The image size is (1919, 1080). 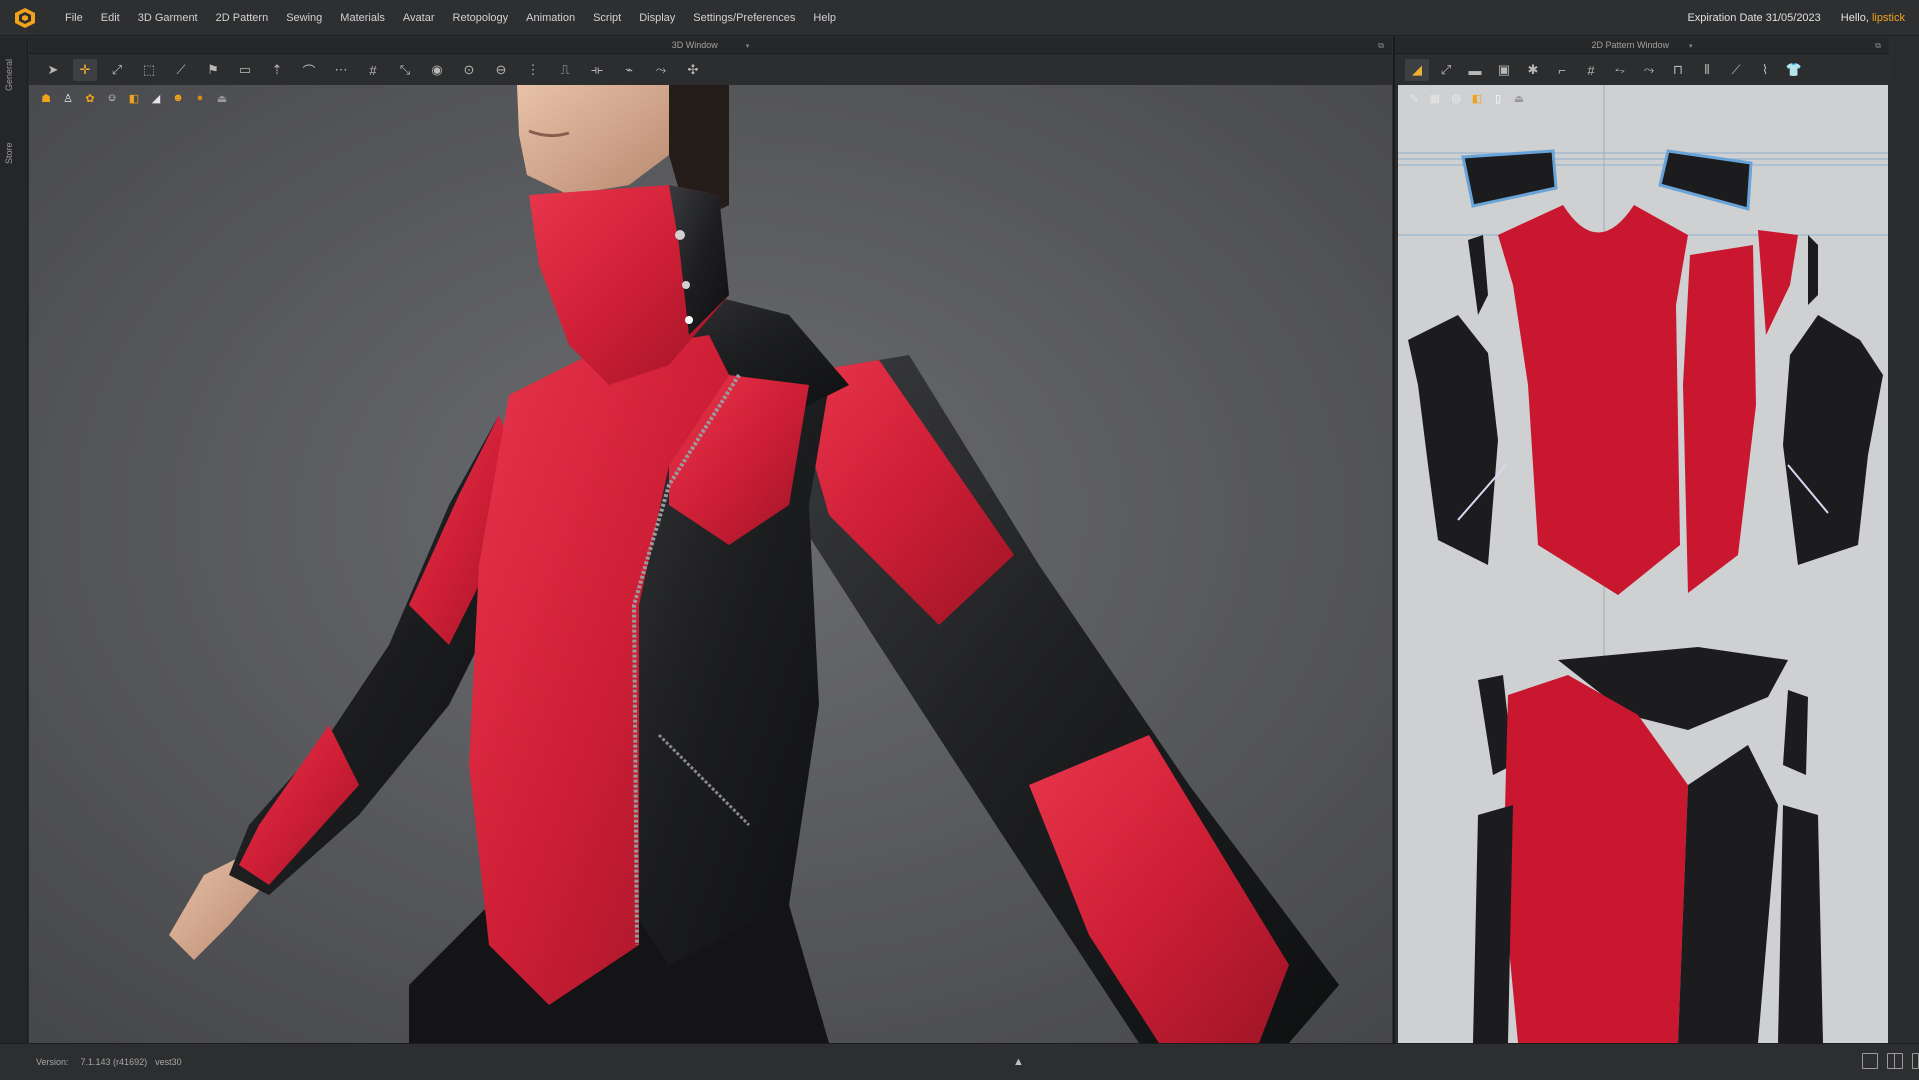 I want to click on user-greeting: Hello, lipstick, so click(x=1873, y=18).